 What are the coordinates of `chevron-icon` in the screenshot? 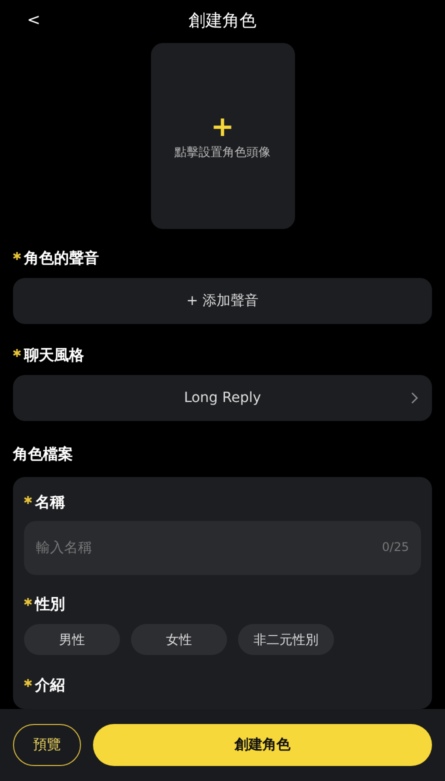 It's located at (414, 398).